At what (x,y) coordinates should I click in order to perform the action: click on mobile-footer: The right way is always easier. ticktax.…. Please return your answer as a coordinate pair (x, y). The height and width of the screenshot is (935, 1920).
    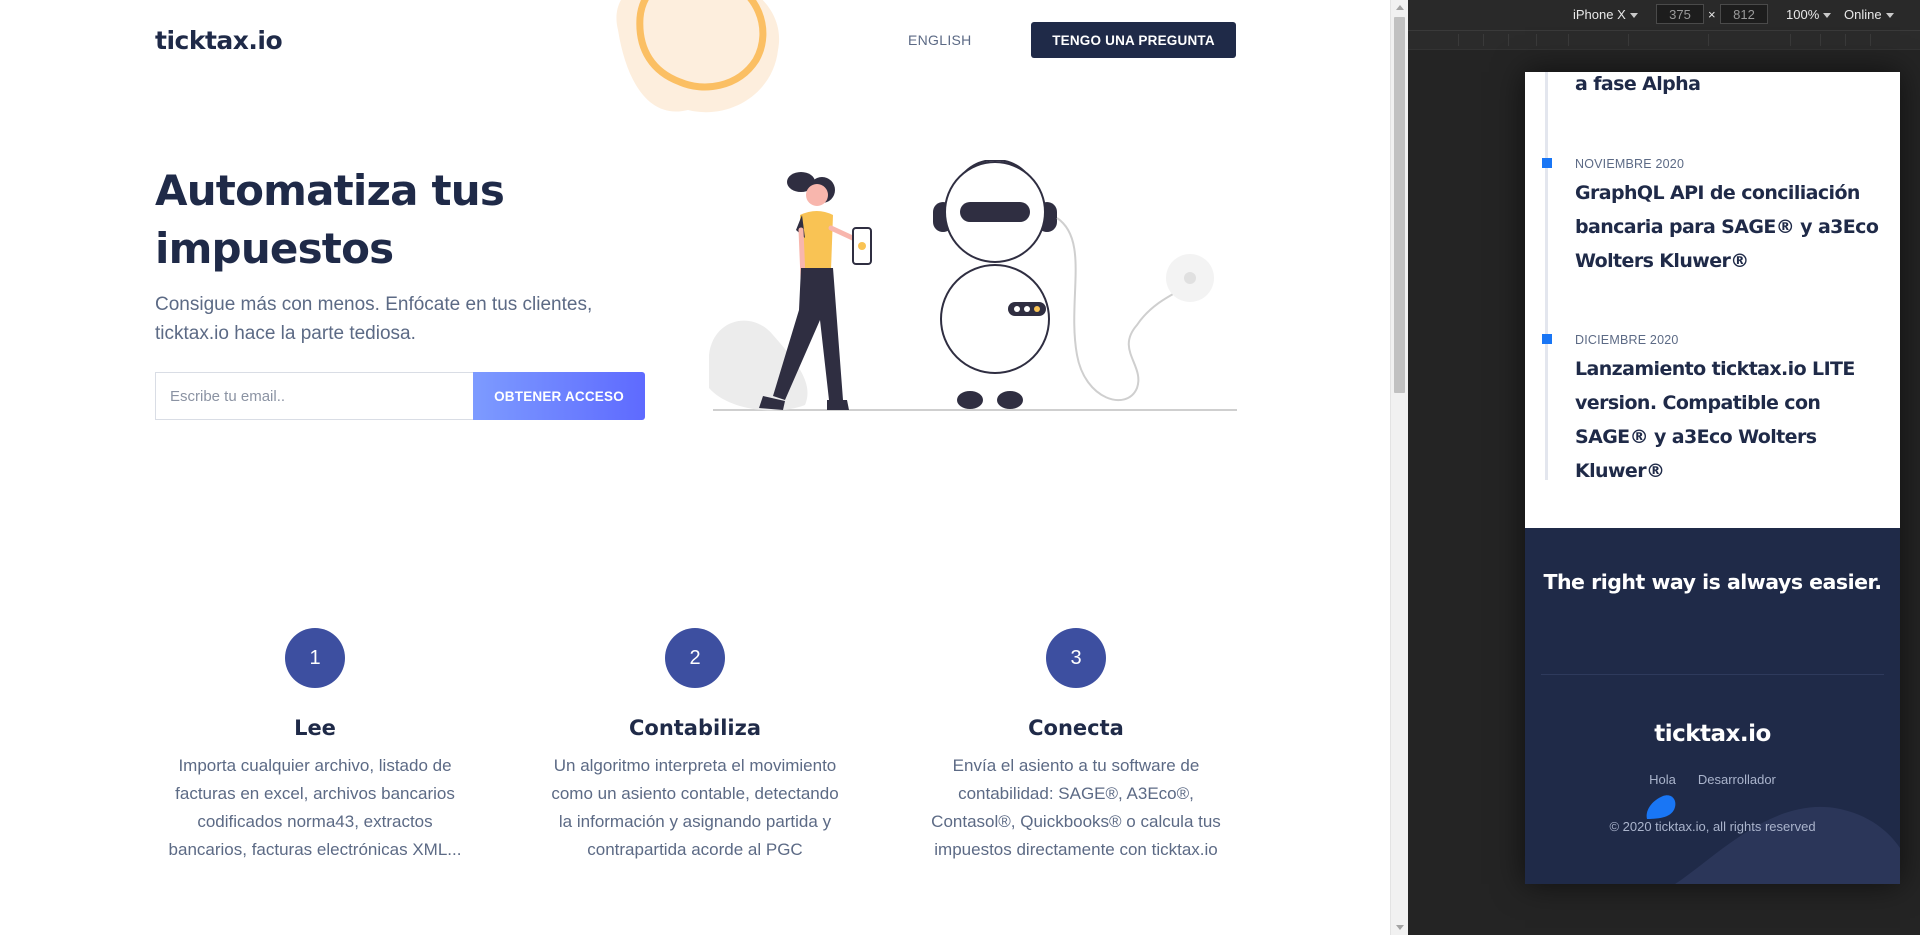
    Looking at the image, I should click on (1712, 706).